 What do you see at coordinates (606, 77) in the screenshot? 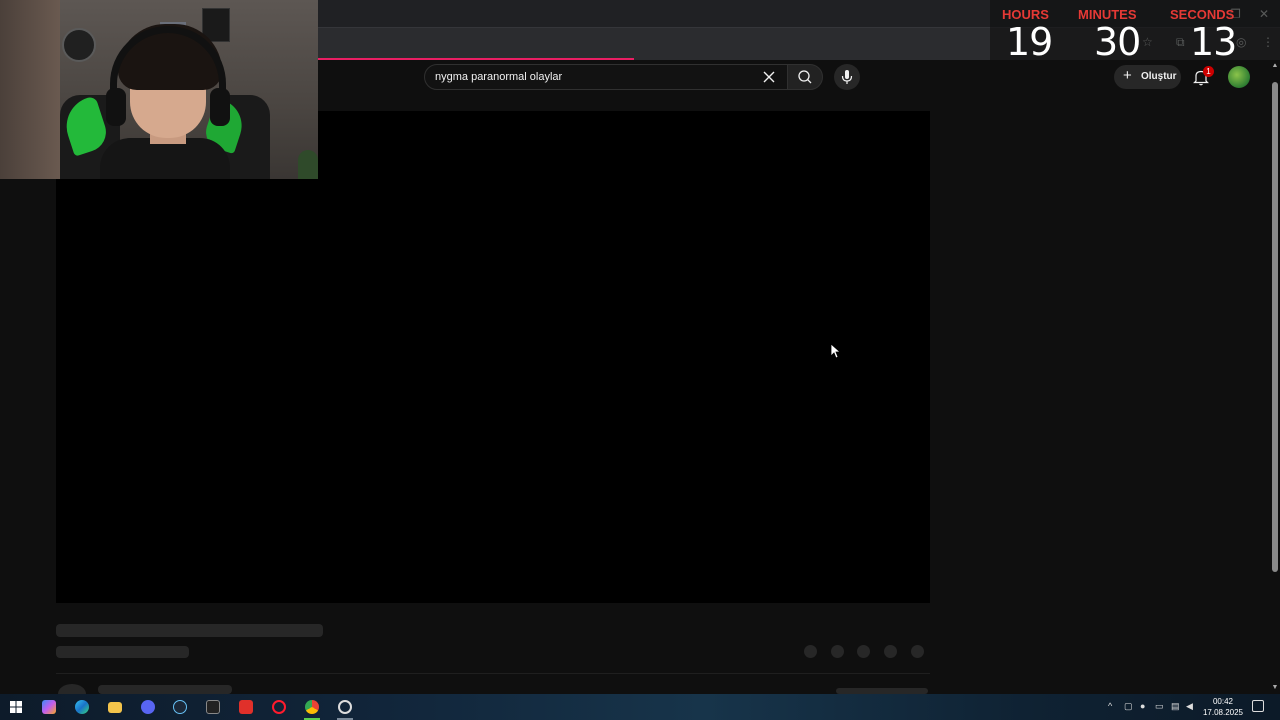
I see `search-input: nygma paranormal olaylar` at bounding box center [606, 77].